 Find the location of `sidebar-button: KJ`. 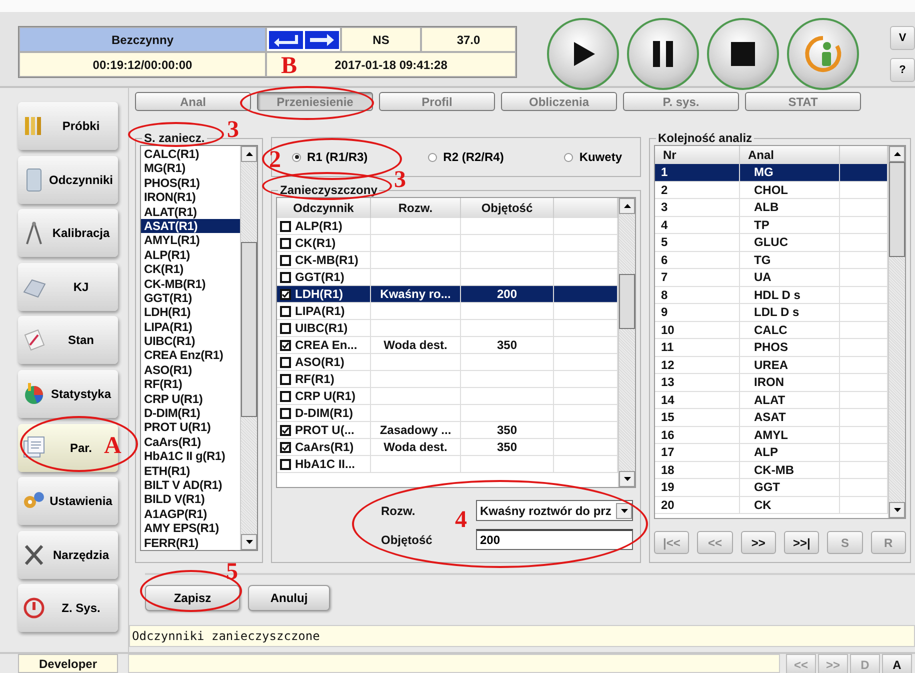

sidebar-button: KJ is located at coordinates (68, 286).